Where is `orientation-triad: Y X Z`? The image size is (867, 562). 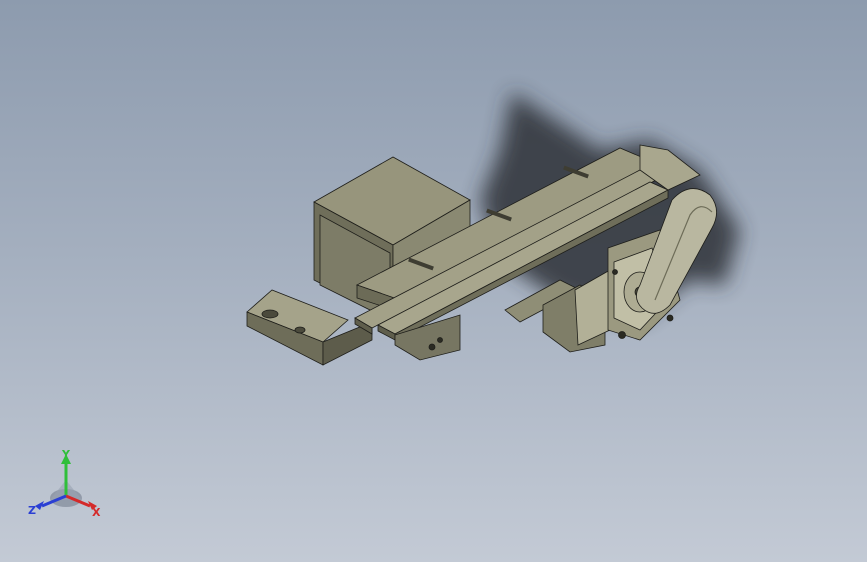
orientation-triad: Y X Z is located at coordinates (66, 486).